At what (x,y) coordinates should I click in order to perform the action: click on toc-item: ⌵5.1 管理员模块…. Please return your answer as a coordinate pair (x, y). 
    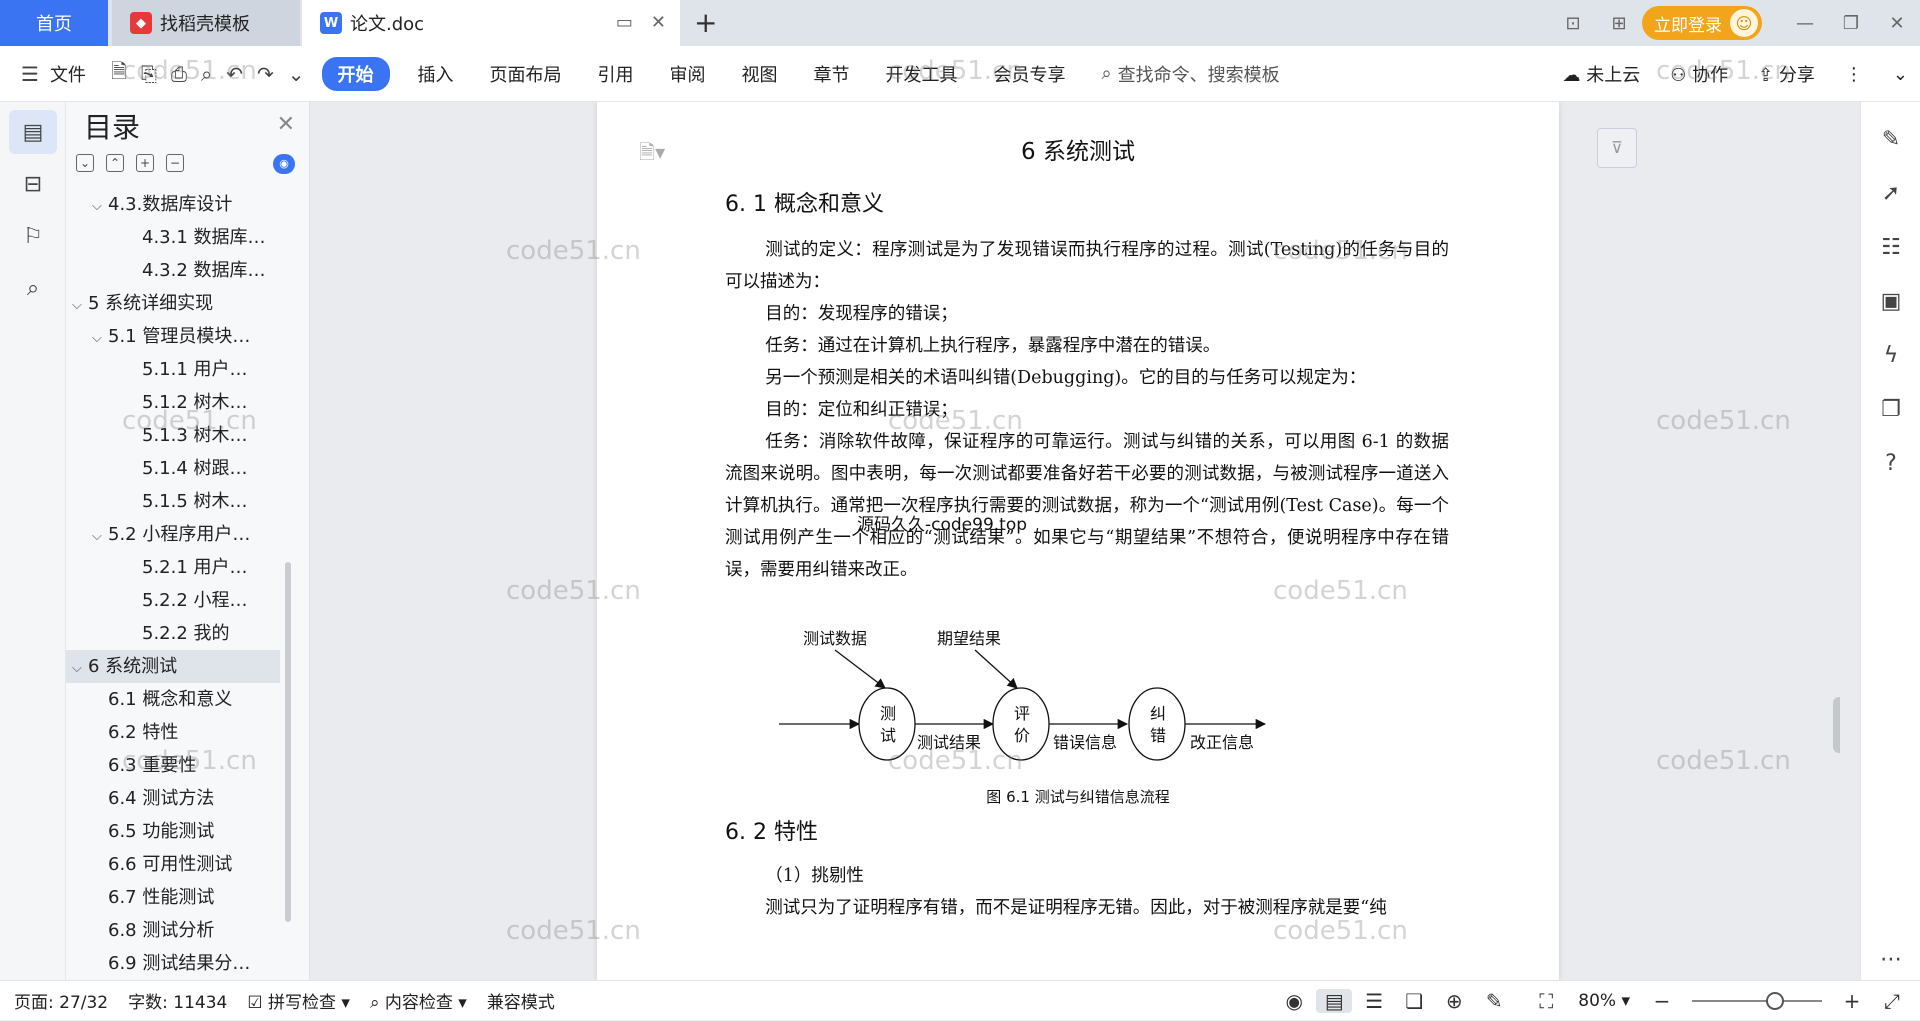
    Looking at the image, I should click on (173, 336).